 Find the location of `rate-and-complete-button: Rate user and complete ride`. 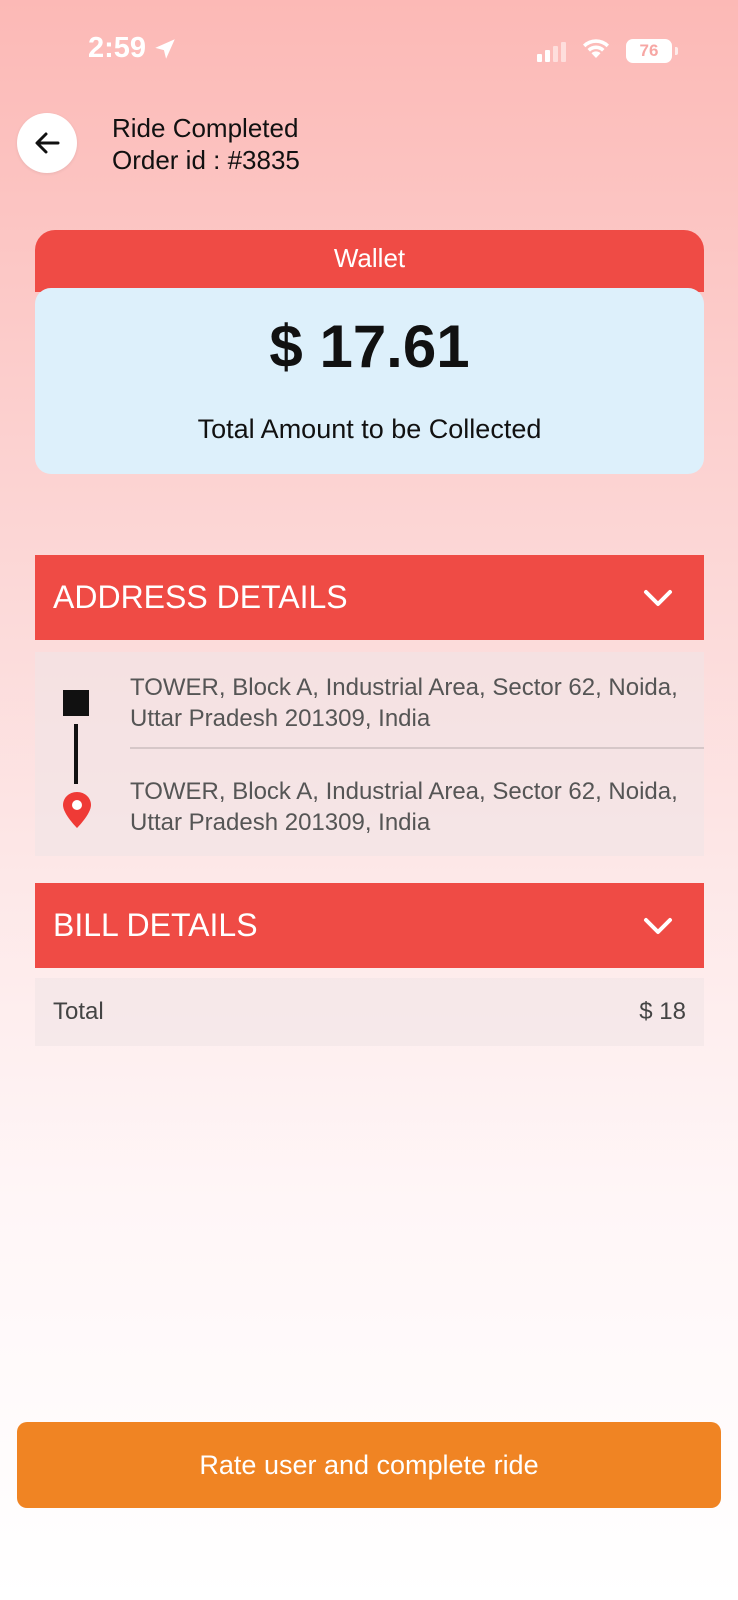

rate-and-complete-button: Rate user and complete ride is located at coordinates (369, 1465).